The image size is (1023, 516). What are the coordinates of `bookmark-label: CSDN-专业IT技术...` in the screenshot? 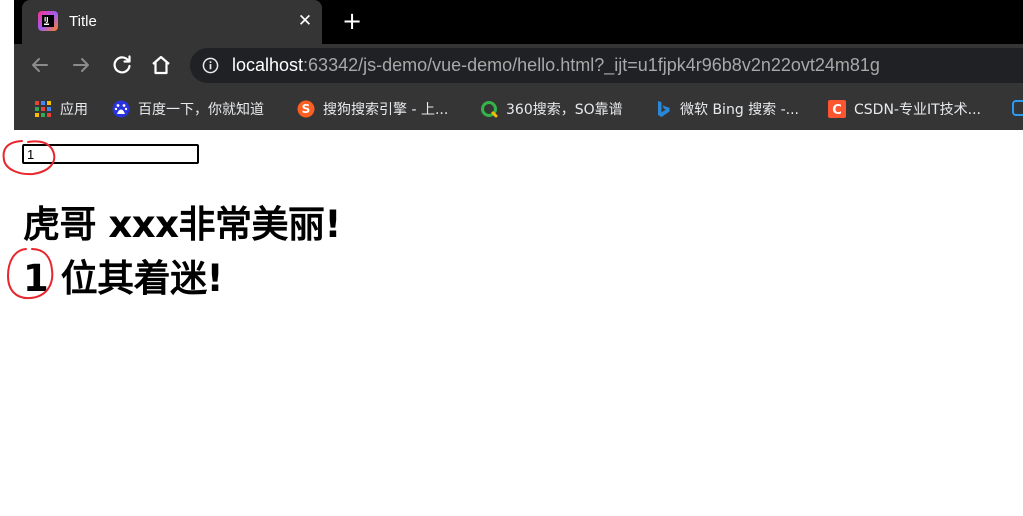 It's located at (917, 109).